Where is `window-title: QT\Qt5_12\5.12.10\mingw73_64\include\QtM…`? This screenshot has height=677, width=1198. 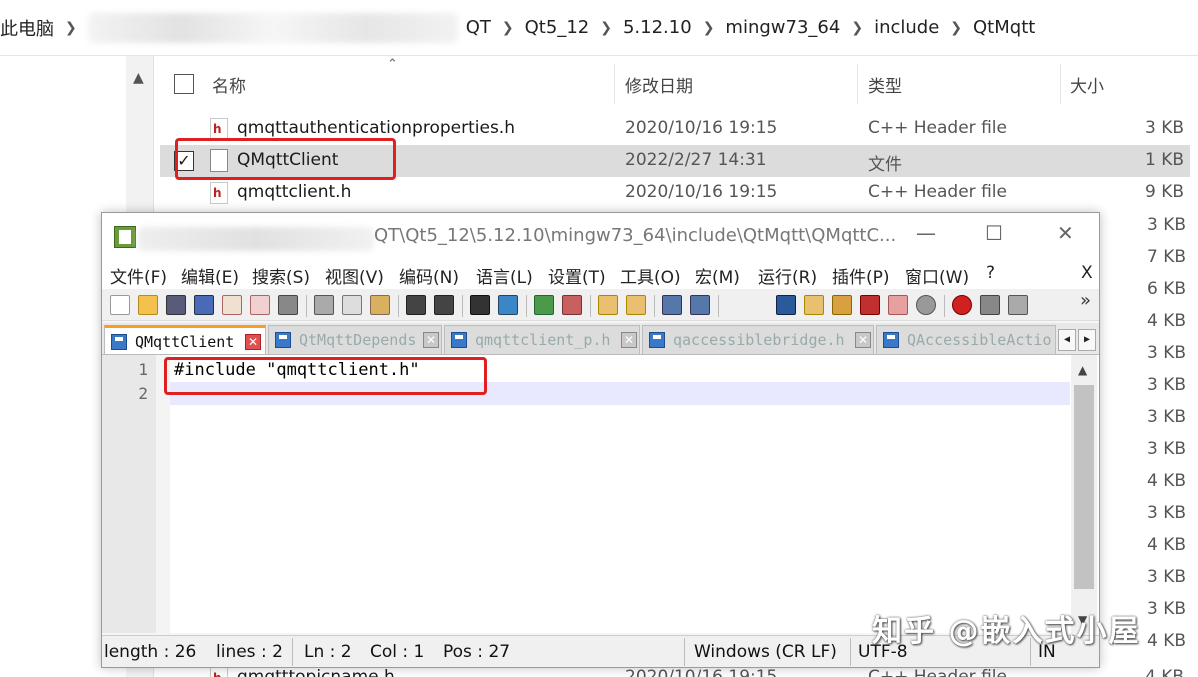
window-title: QT\Qt5_12\5.12.10\mingw73_64\include\QtM… is located at coordinates (635, 235).